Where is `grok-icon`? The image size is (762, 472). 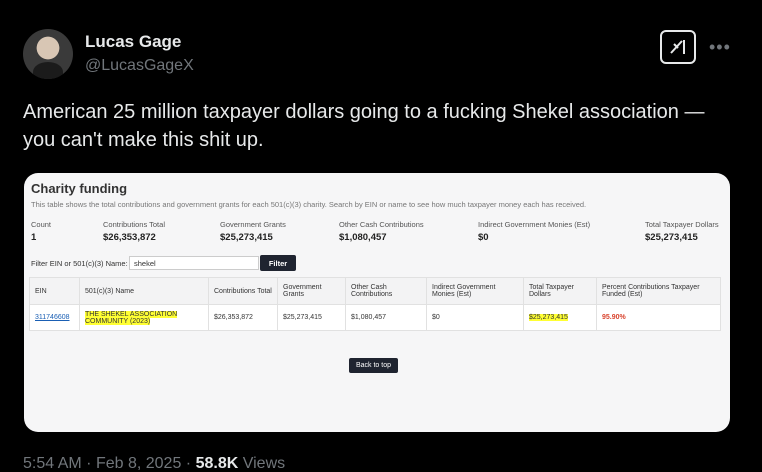
grok-icon is located at coordinates (677, 47).